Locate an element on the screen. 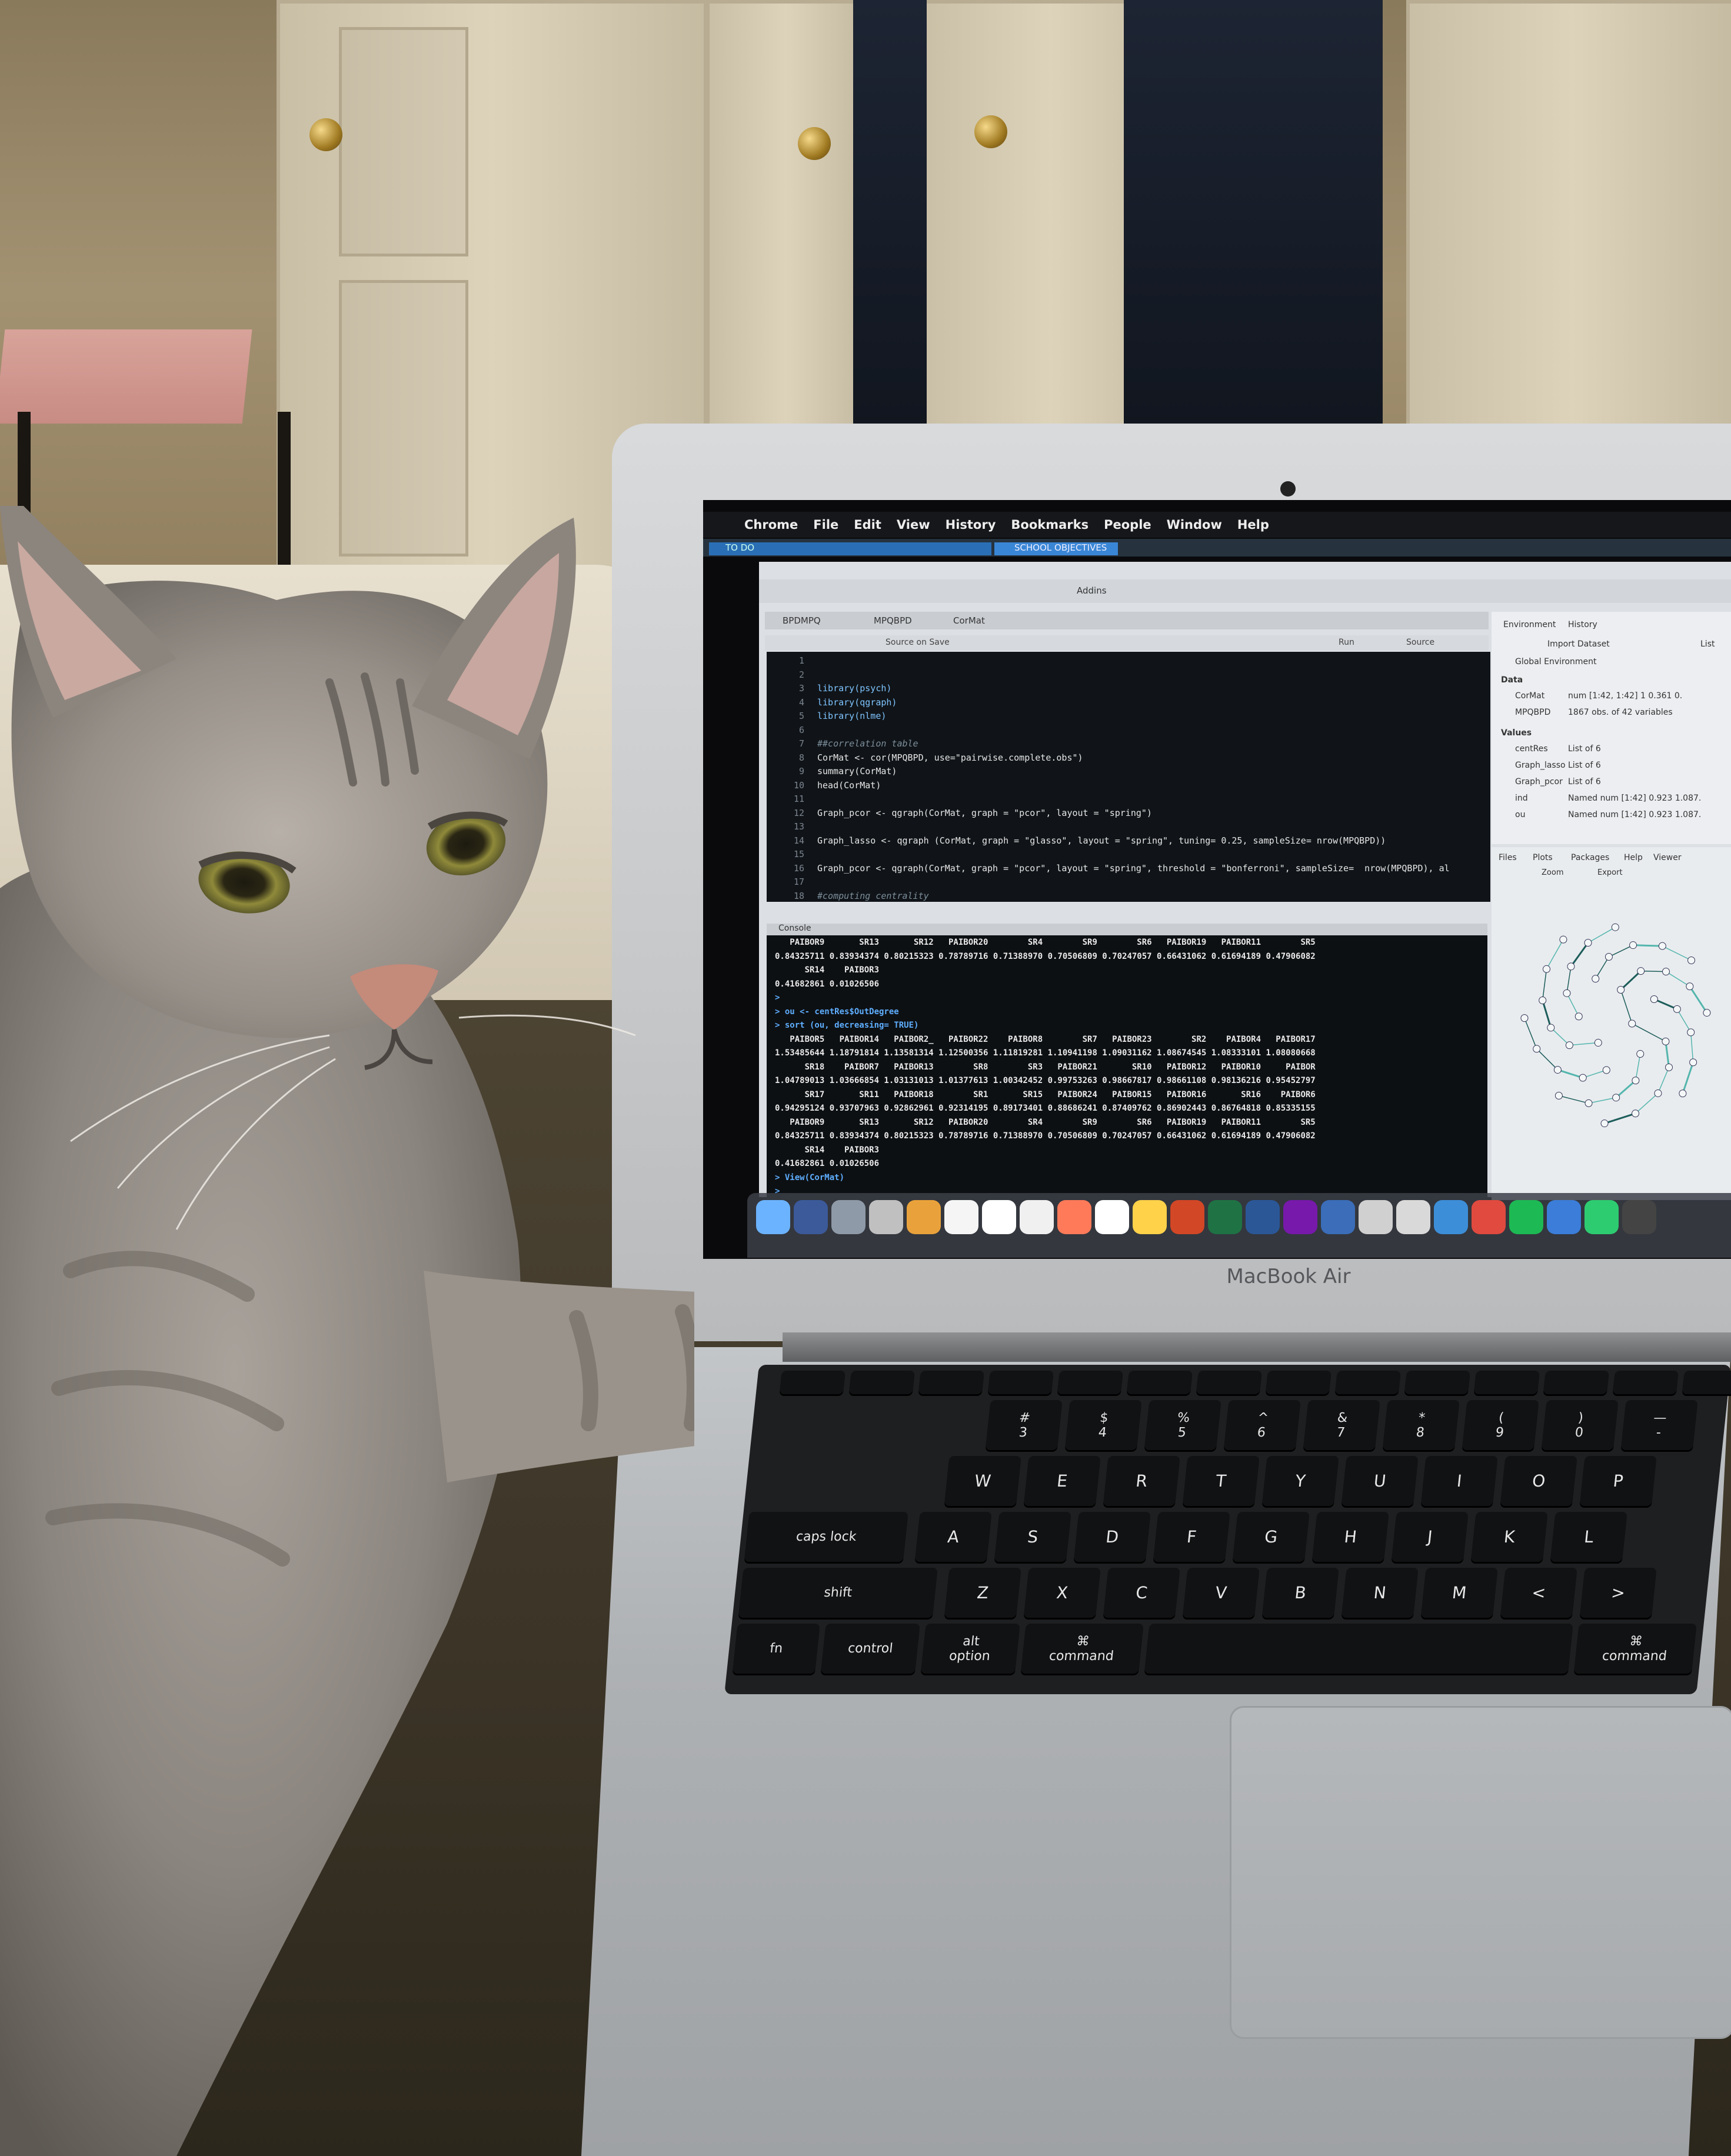 Image resolution: width=1731 pixels, height=2156 pixels. menu-history: History is located at coordinates (971, 525).